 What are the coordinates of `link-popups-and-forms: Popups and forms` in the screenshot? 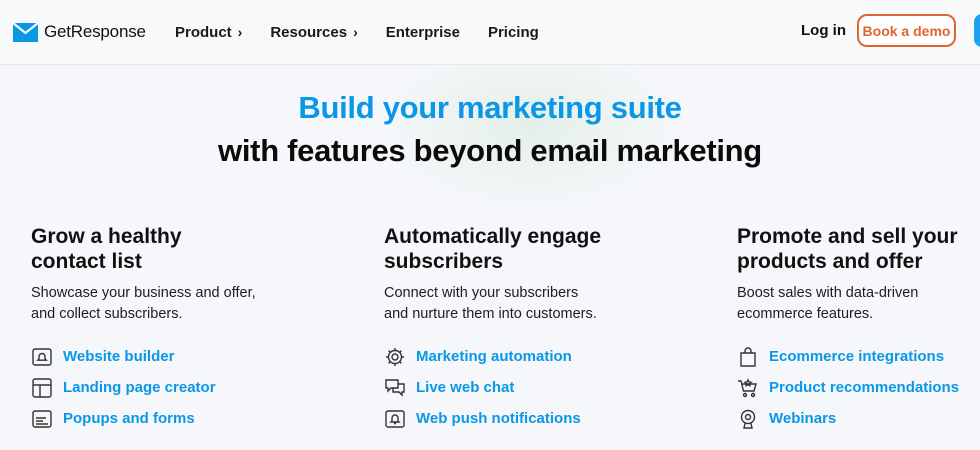 It's located at (161, 418).